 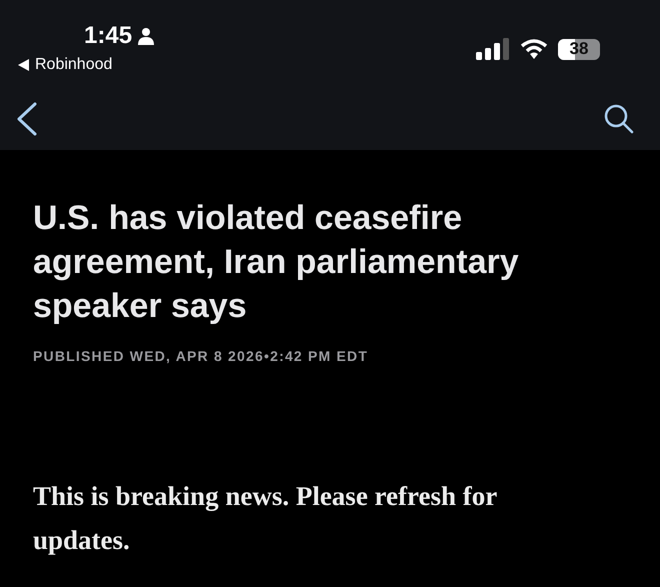 I want to click on back-icon, so click(x=27, y=119).